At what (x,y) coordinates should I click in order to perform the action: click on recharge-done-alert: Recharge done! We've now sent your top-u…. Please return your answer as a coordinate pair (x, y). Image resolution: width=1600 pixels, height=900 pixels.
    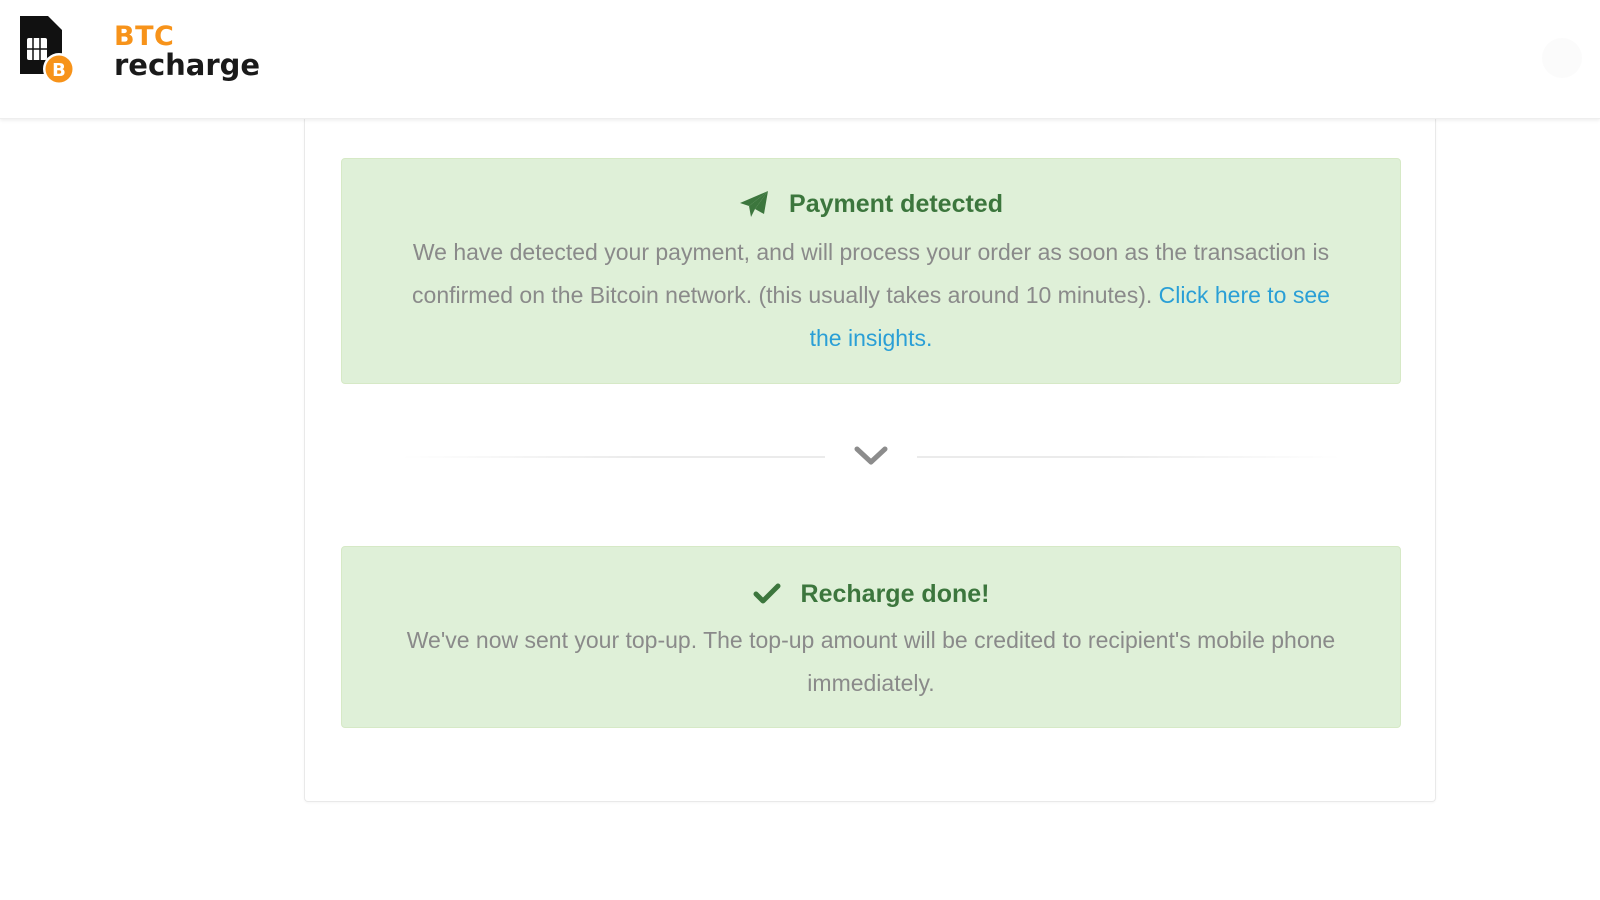
    Looking at the image, I should click on (871, 637).